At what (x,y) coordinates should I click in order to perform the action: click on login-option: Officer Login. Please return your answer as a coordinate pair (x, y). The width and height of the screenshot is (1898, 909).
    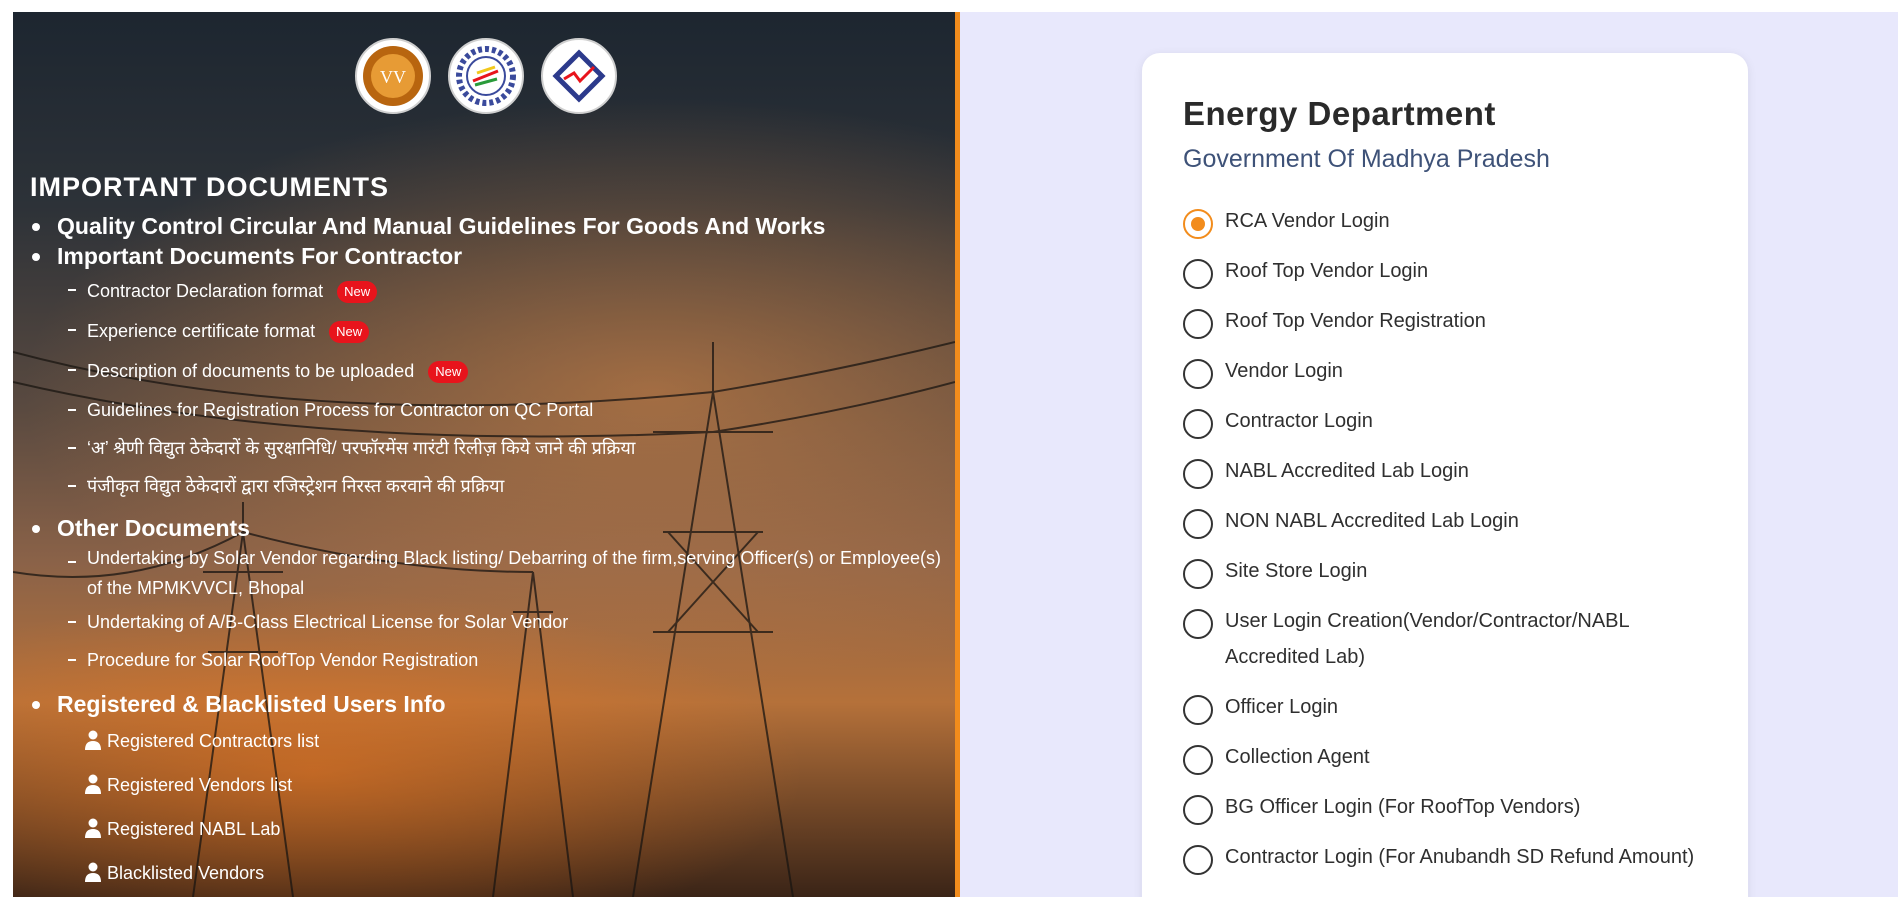
    Looking at the image, I should click on (1453, 707).